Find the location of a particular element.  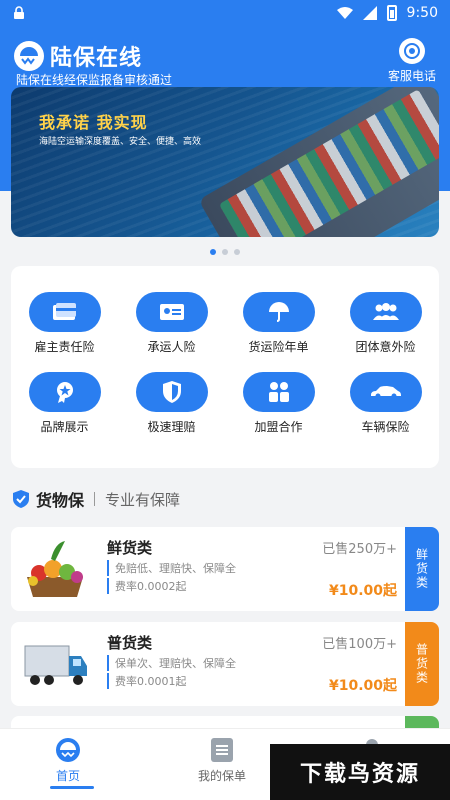

service-cargo-annual: 货运险年单 is located at coordinates (278, 323).